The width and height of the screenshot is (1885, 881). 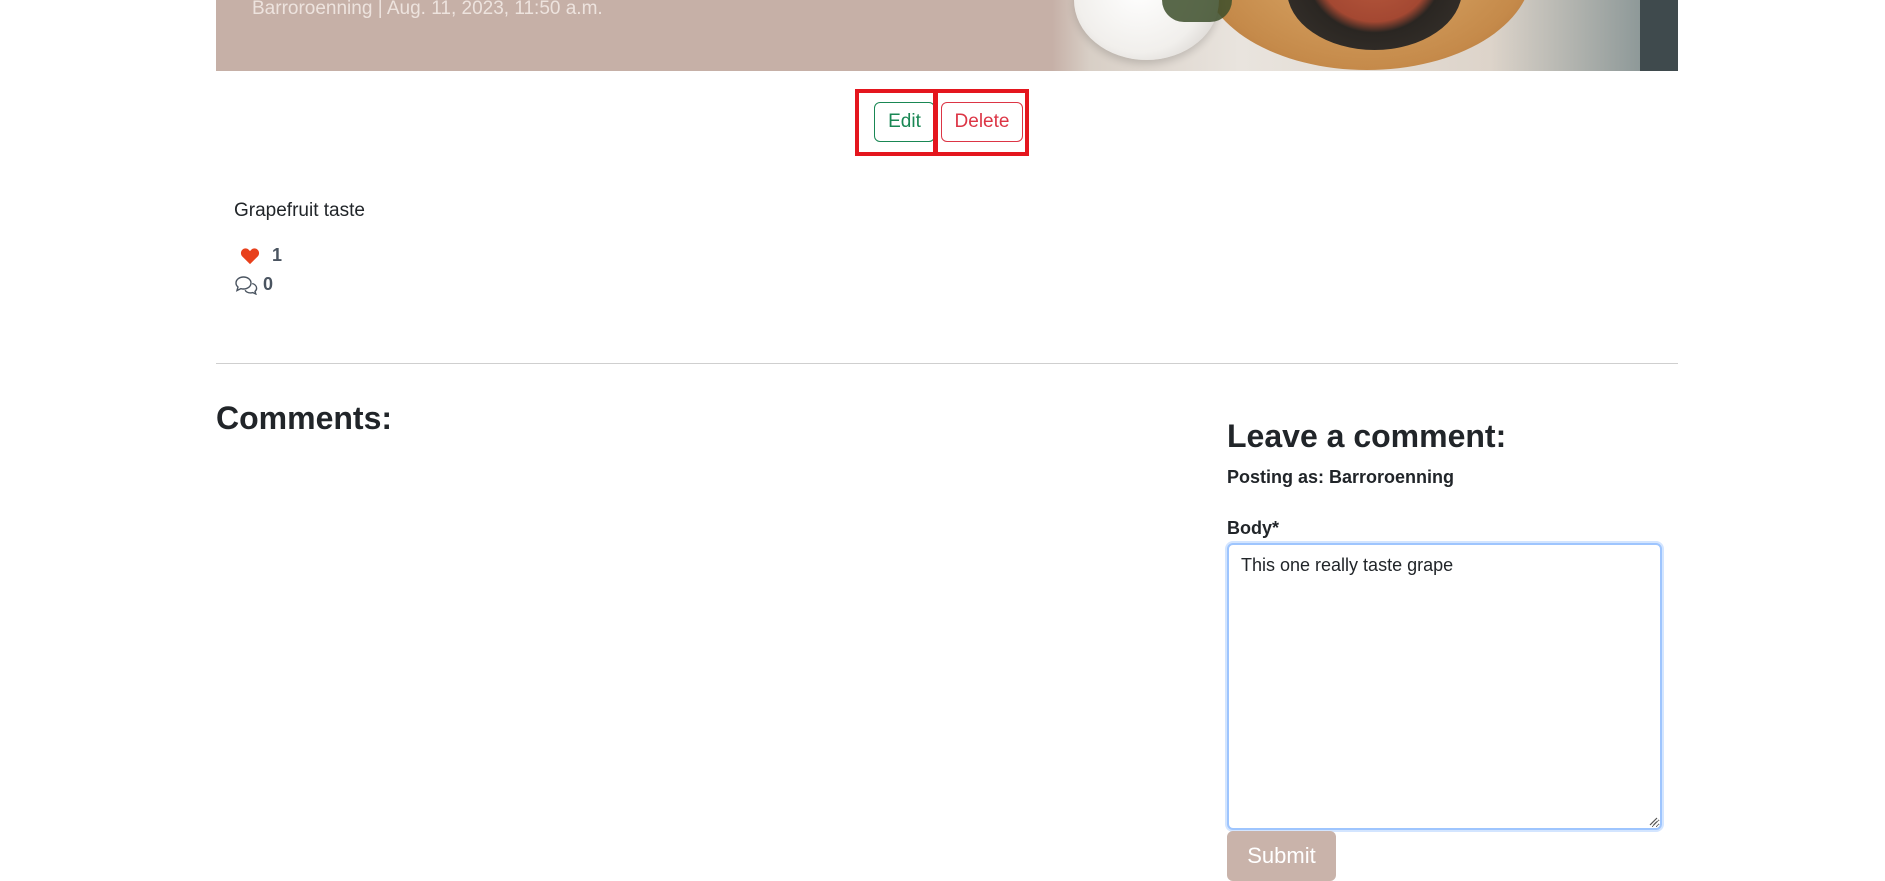 What do you see at coordinates (250, 256) in the screenshot?
I see `heart-icon` at bounding box center [250, 256].